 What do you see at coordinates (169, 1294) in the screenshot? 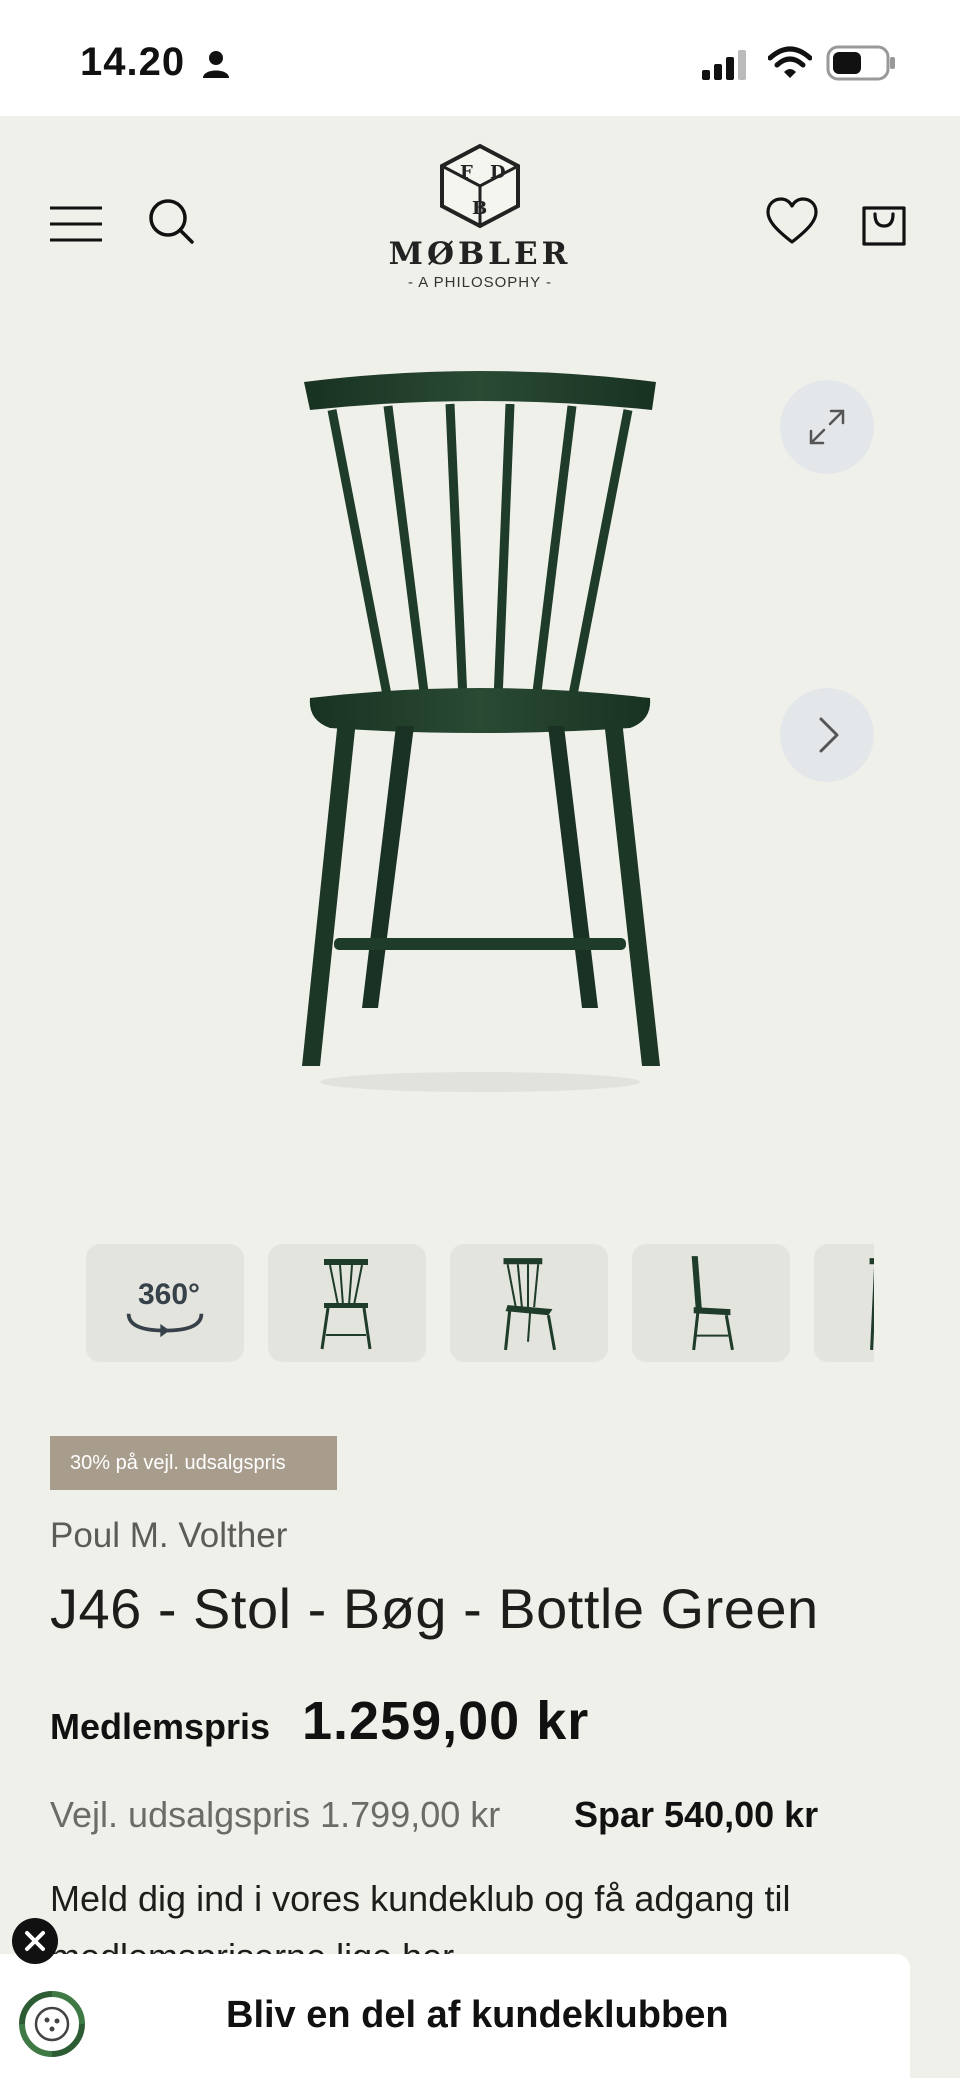
I see `thumbnail-360-label: 360°` at bounding box center [169, 1294].